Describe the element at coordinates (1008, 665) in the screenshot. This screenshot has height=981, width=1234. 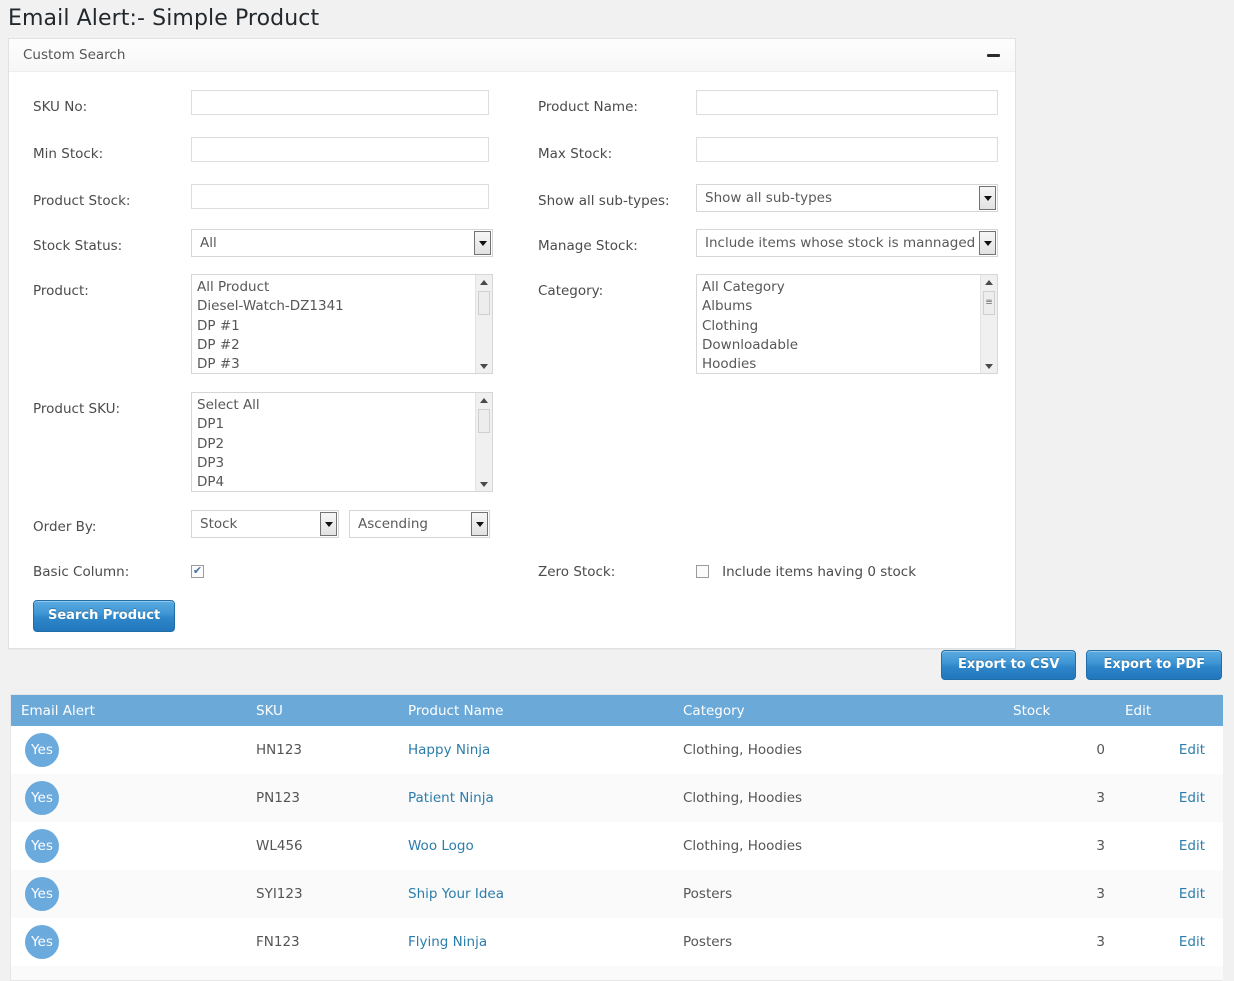
I see `export-to-csv-button: Export to CSV` at that location.